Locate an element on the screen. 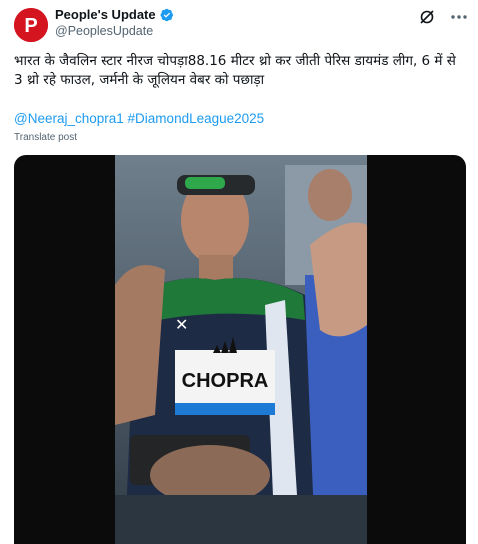 Image resolution: width=478 pixels, height=544 pixels. author-name: People's Update is located at coordinates (105, 14).